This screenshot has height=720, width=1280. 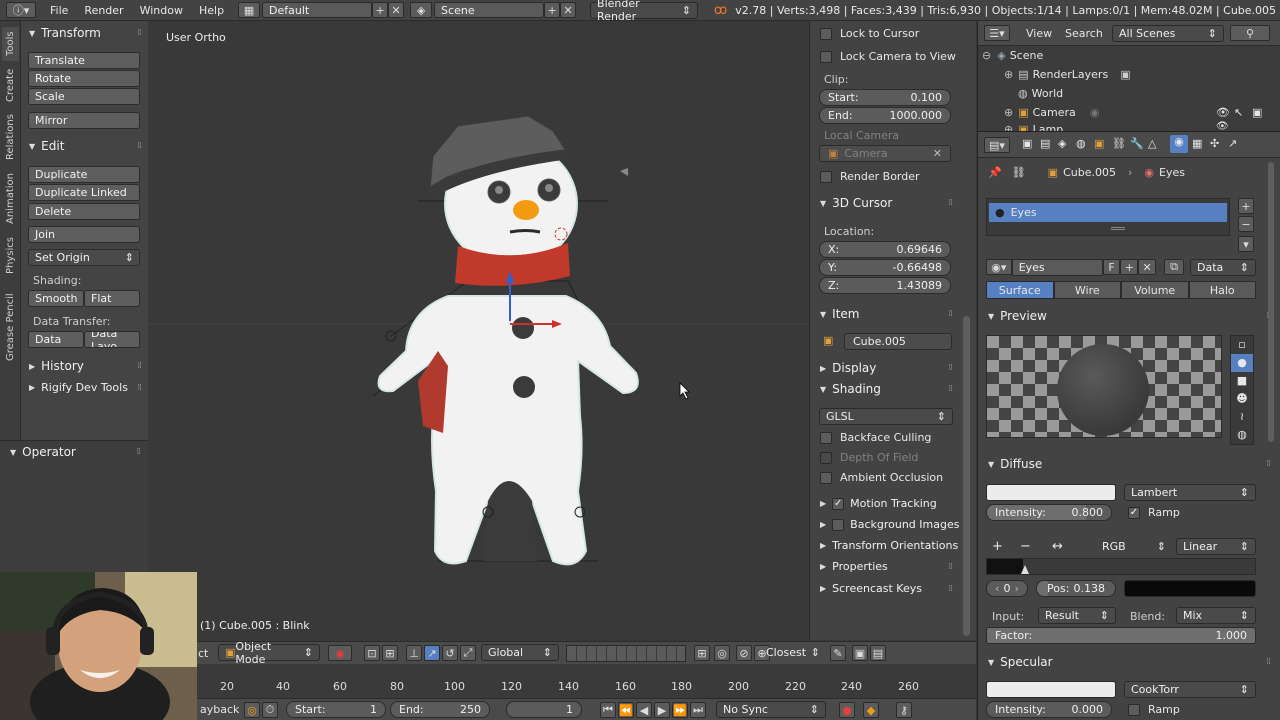 I want to click on layers-grid, so click(x=626, y=653).